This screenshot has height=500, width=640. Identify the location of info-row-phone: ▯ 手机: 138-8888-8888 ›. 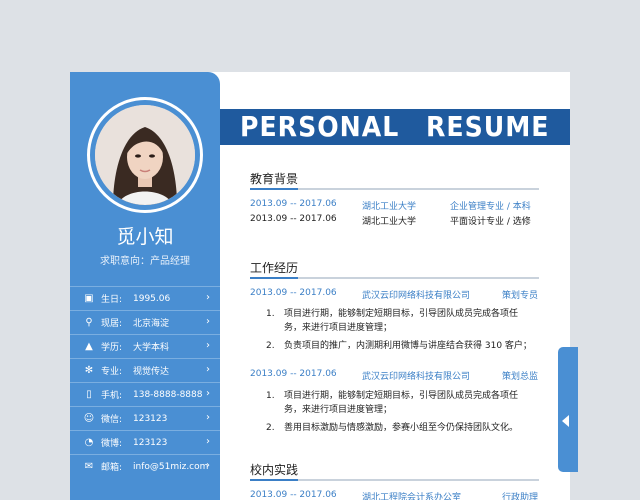
(145, 394).